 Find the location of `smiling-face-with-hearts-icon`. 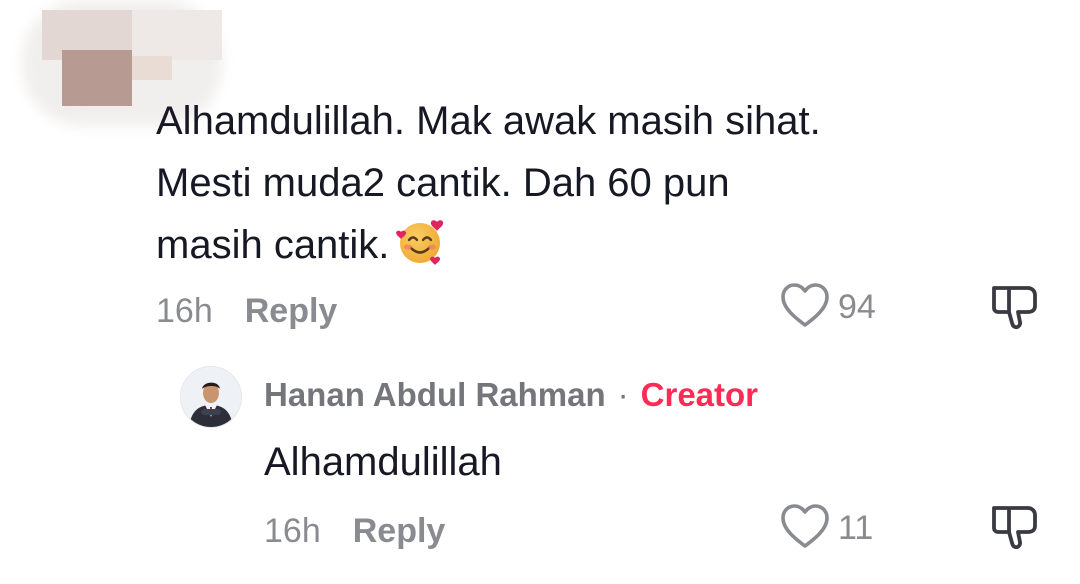

smiling-face-with-hearts-icon is located at coordinates (421, 251).